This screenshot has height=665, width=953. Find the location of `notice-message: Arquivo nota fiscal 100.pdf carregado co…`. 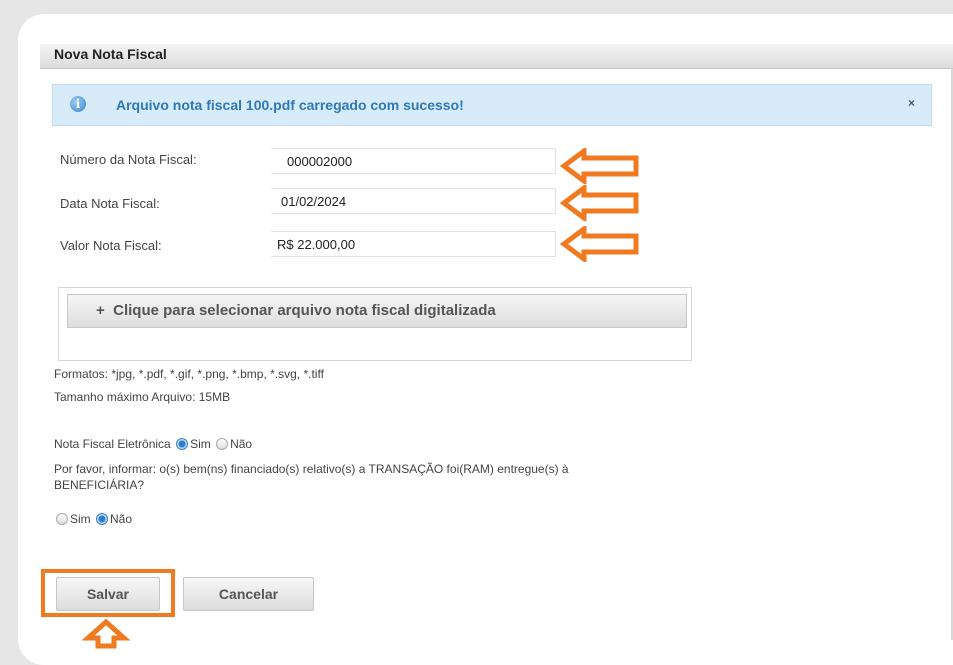

notice-message: Arquivo nota fiscal 100.pdf carregado co… is located at coordinates (290, 105).